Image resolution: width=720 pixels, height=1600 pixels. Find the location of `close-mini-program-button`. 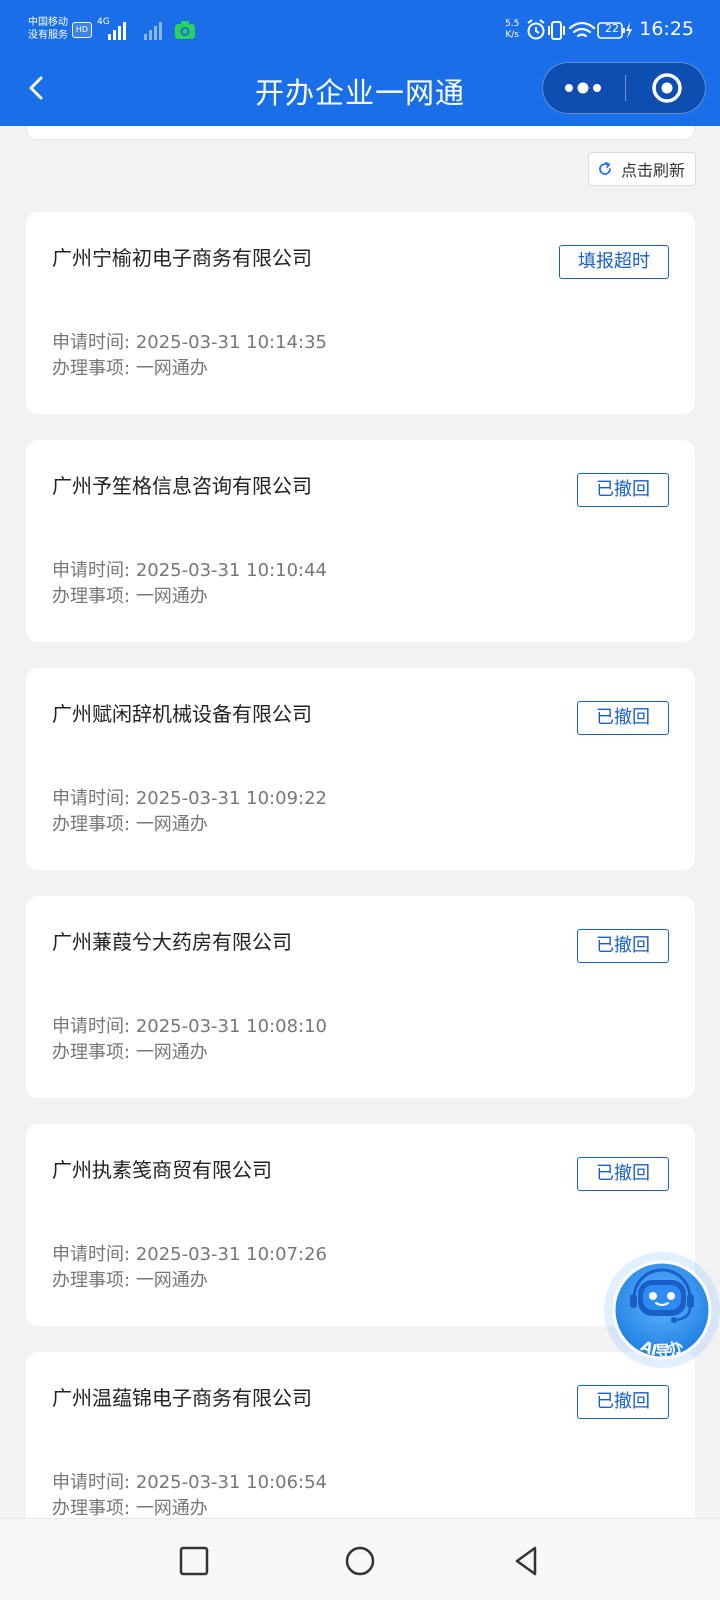

close-mini-program-button is located at coordinates (666, 88).